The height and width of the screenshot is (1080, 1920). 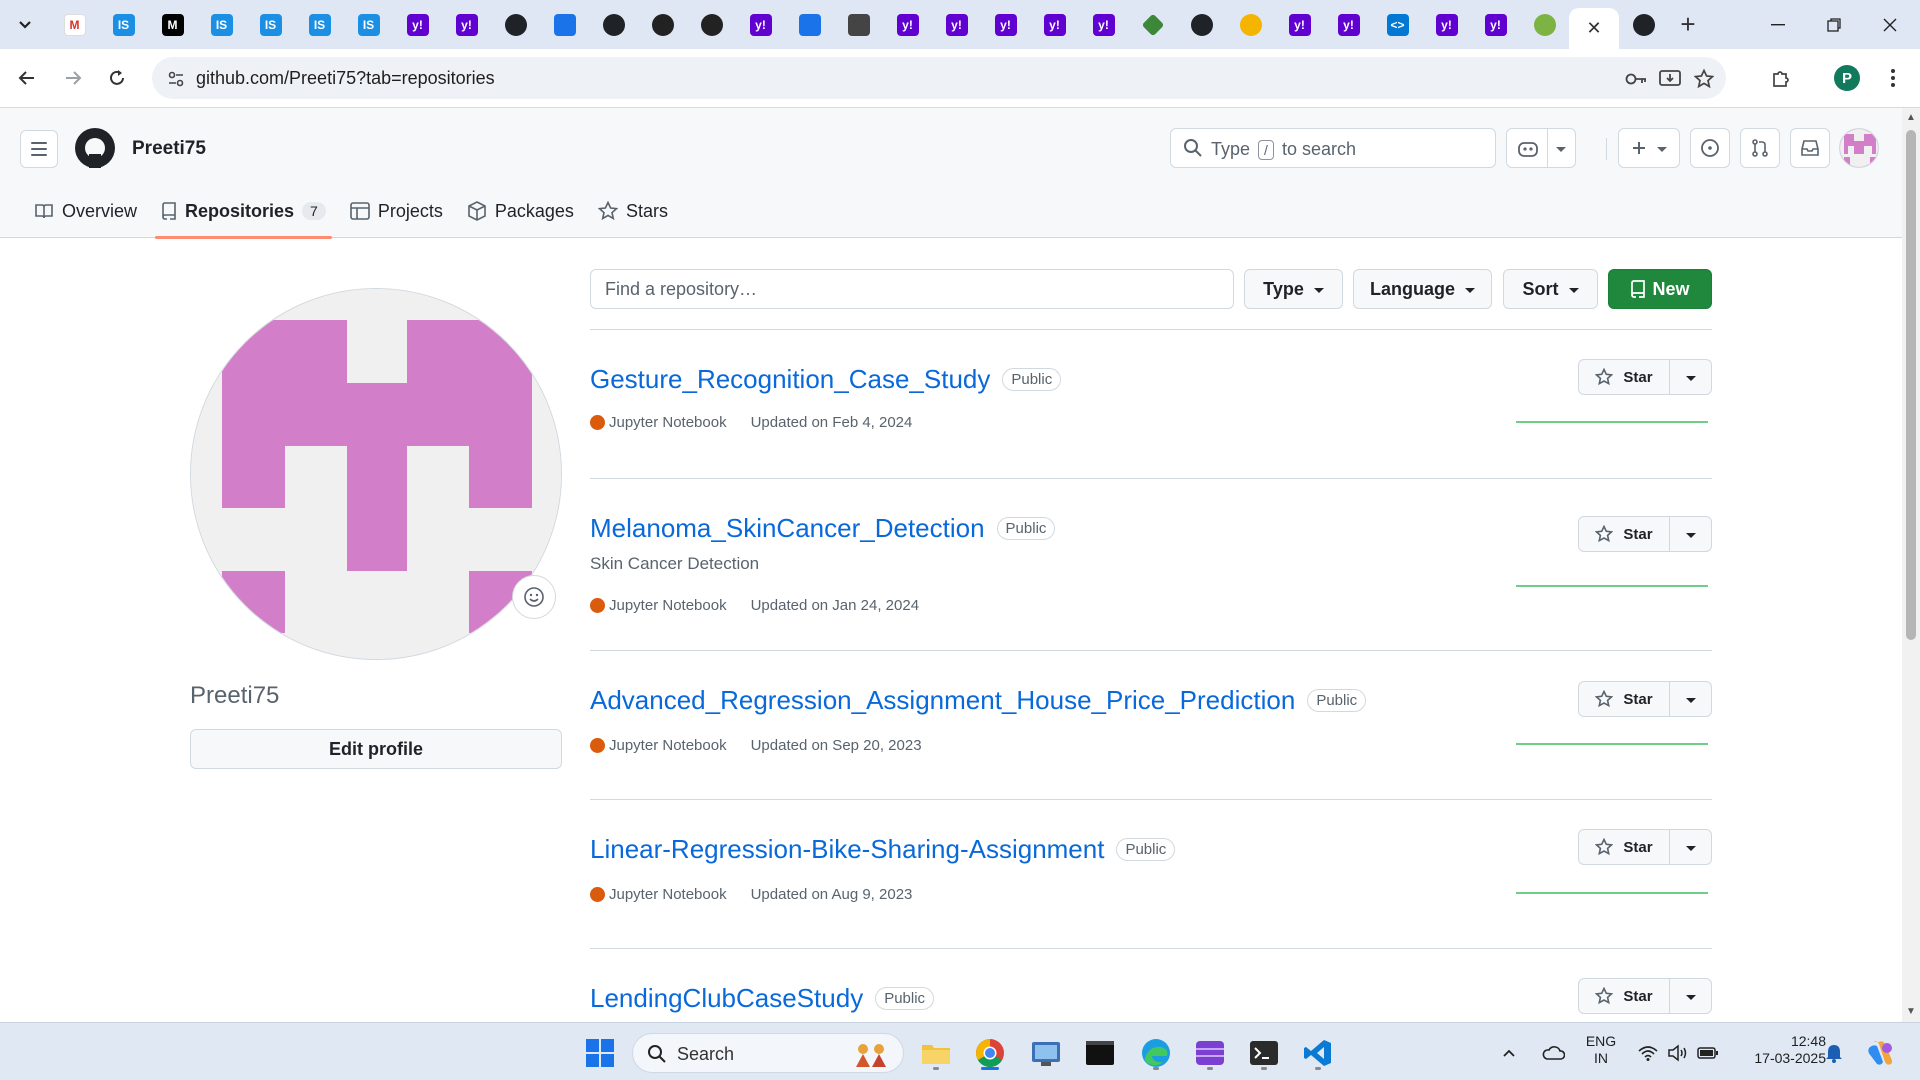 I want to click on copilot-taskbar-button, so click(x=1880, y=1053).